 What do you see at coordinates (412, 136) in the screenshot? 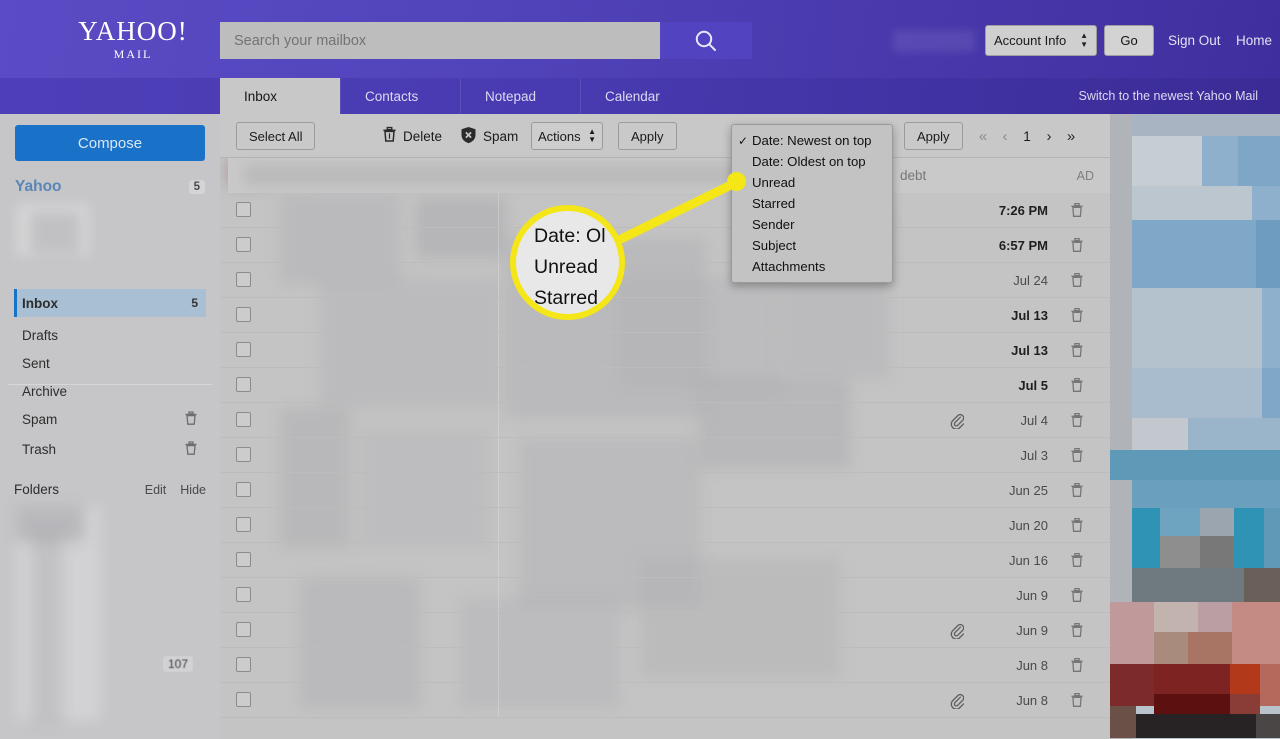
I see `delete-button: Delete` at bounding box center [412, 136].